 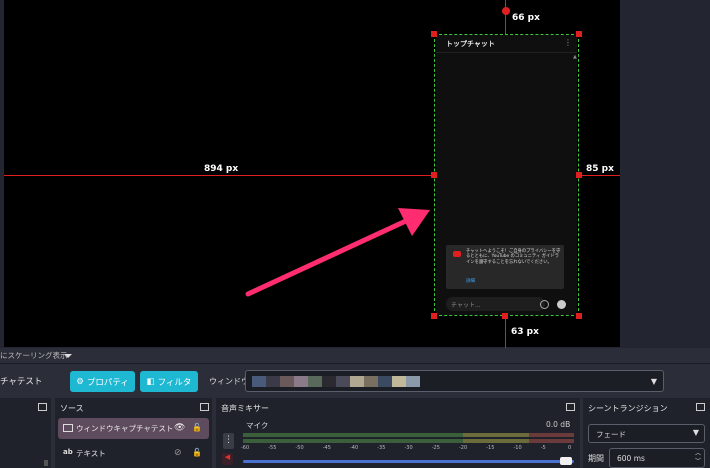 I want to click on speaker-muted-icon: ◀, so click(x=227, y=459).